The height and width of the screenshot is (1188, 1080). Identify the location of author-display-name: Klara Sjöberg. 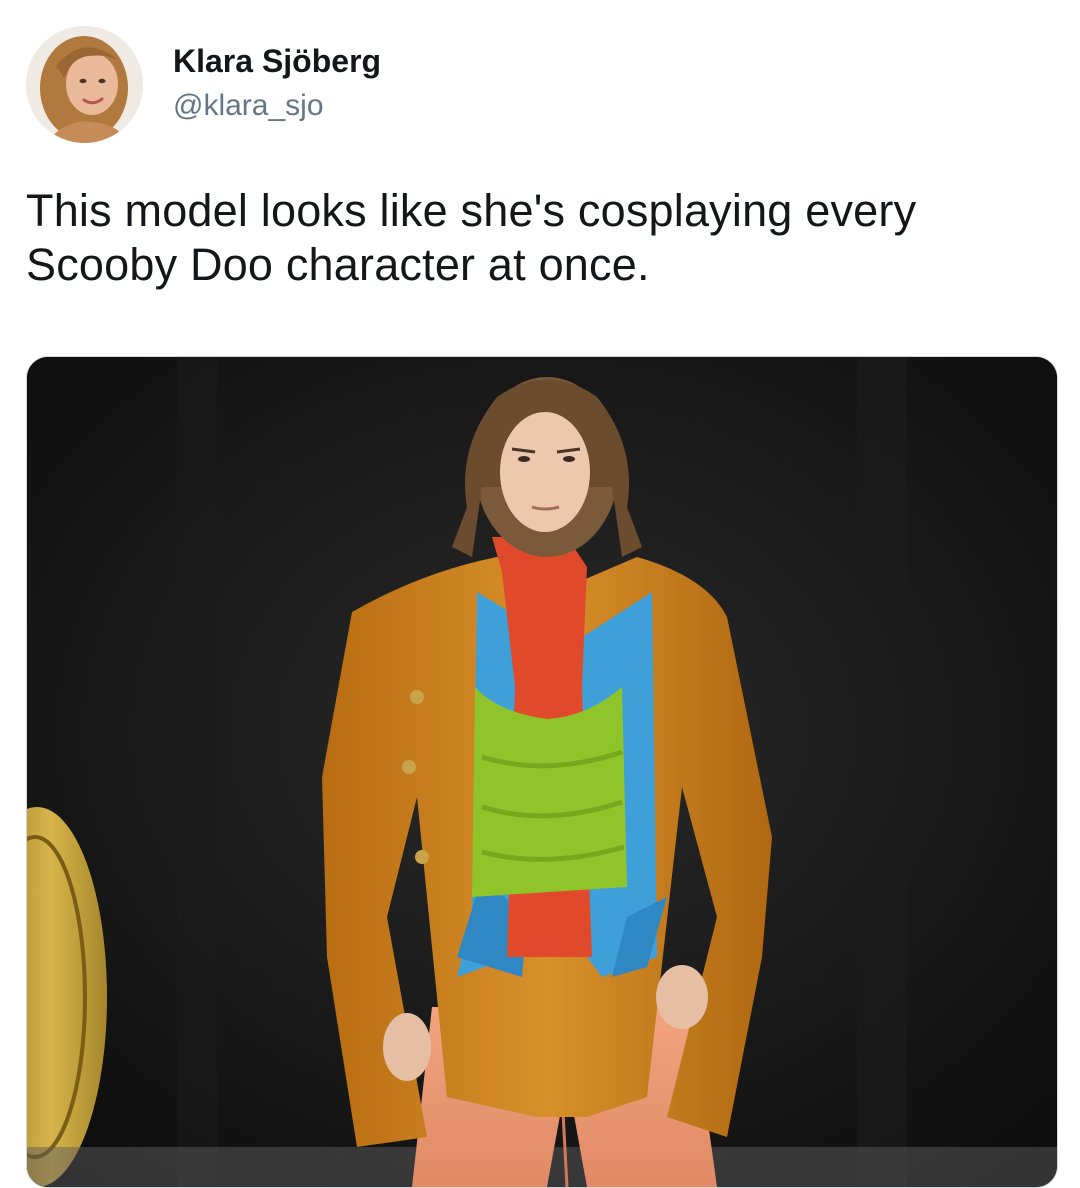
(277, 61).